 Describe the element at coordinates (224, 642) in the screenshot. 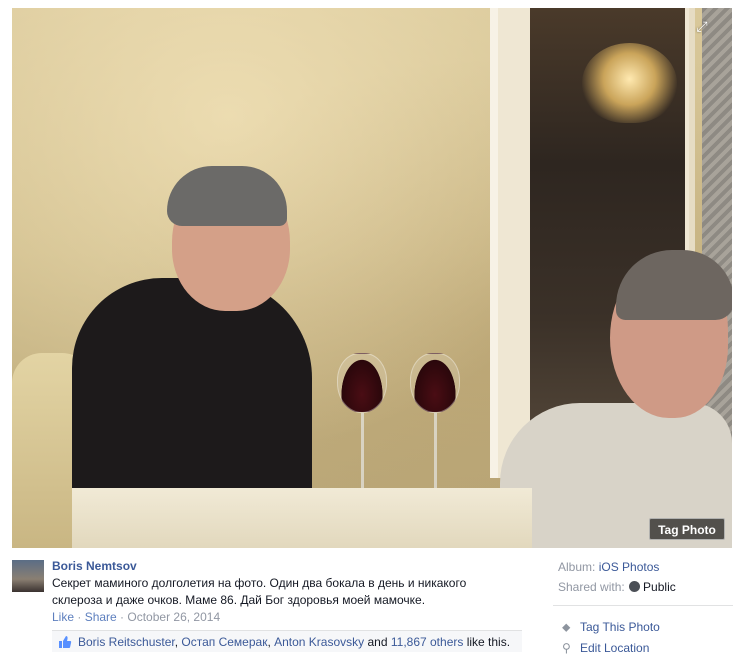

I see `liker-name: Остап Семерак` at that location.